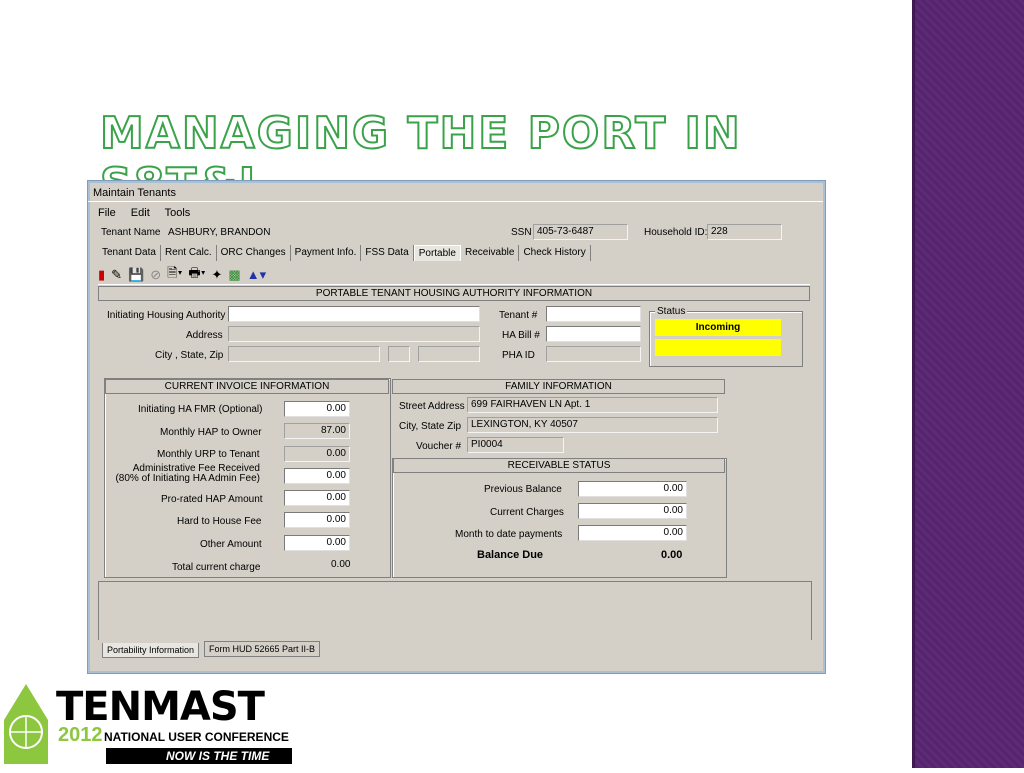 The height and width of the screenshot is (773, 1024). I want to click on fmr-label: Initiating HA FMR (Optional), so click(200, 409).